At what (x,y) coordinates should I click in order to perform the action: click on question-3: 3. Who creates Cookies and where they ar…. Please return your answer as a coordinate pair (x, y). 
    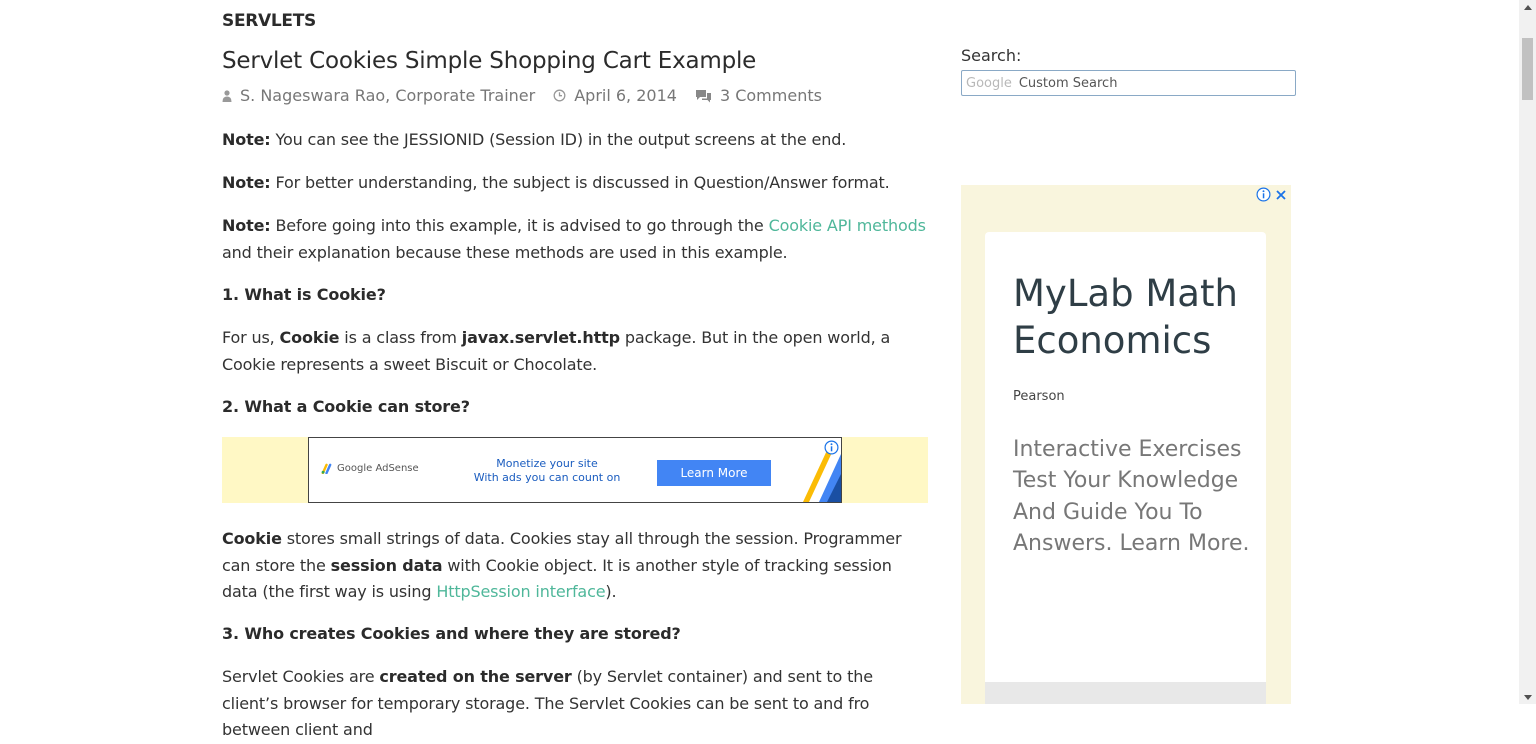
    Looking at the image, I should click on (575, 634).